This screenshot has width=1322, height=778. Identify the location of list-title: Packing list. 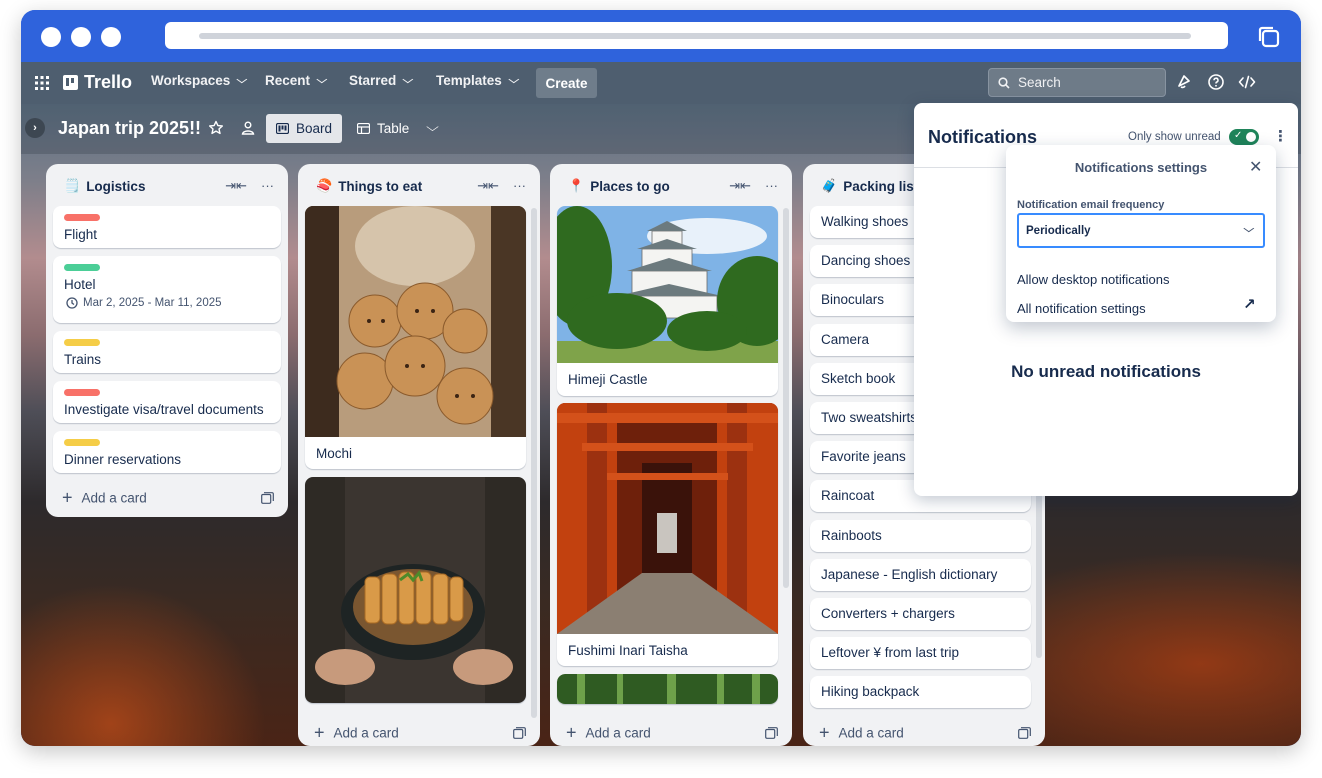
(881, 186).